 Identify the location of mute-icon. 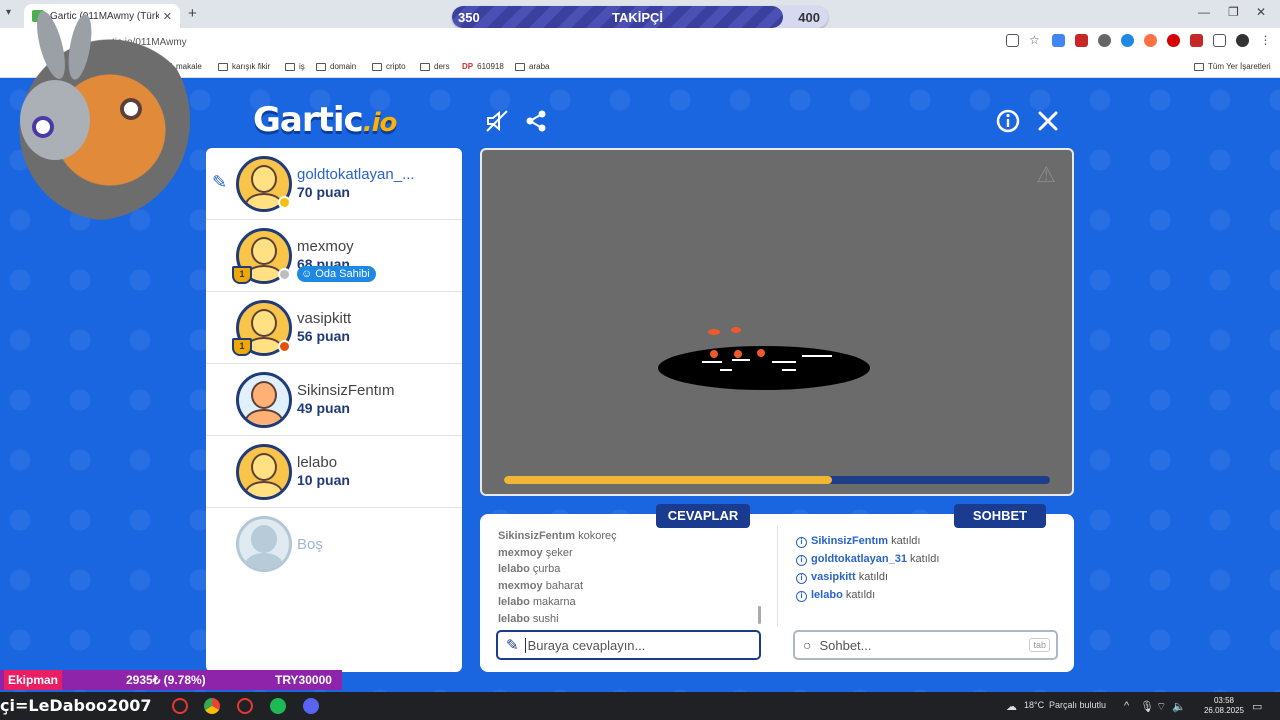
(497, 121).